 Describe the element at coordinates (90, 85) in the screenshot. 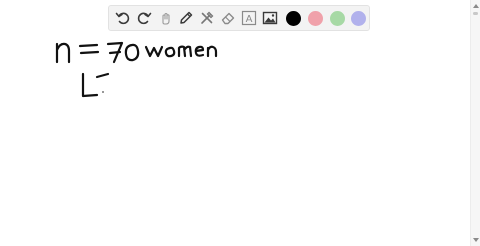

I see `ink-letter-l` at that location.